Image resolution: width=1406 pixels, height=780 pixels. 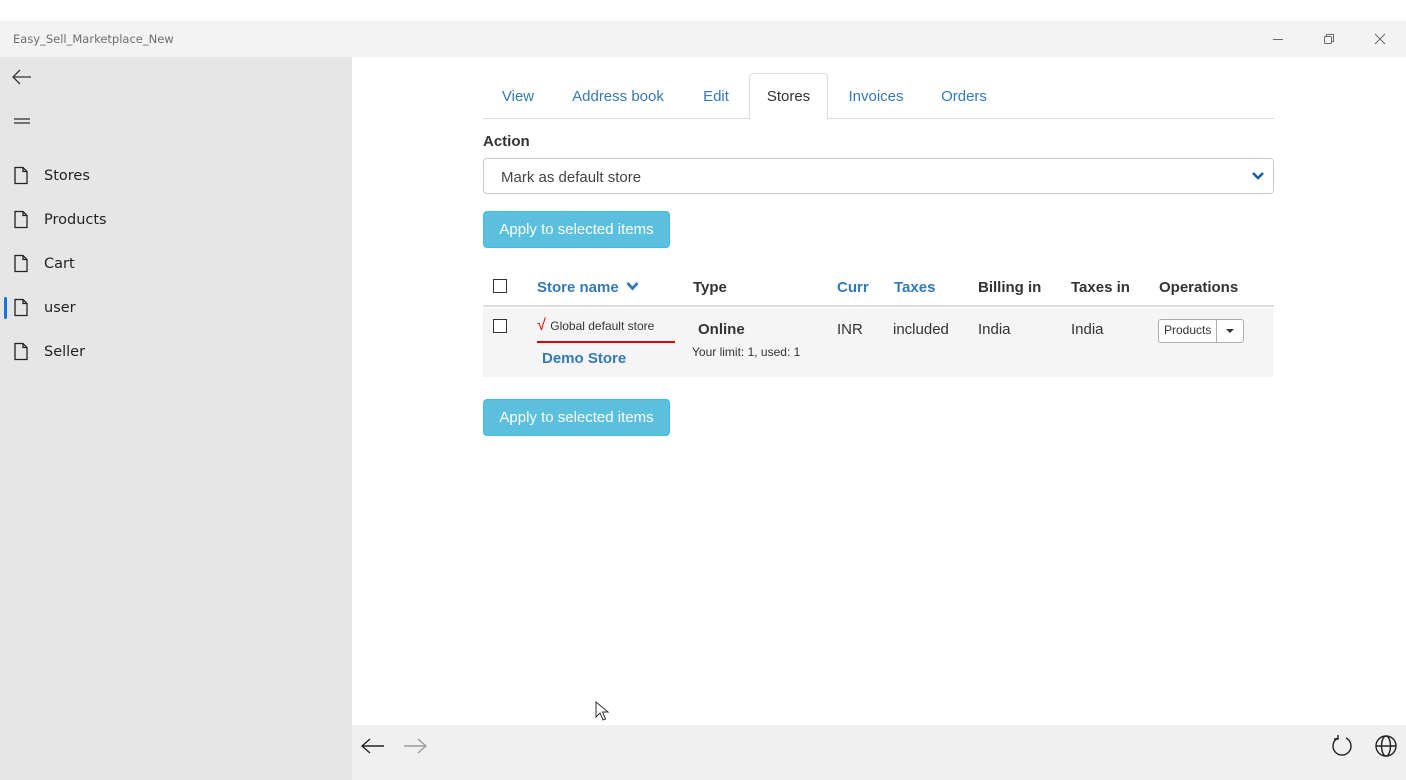 I want to click on app-title: Easy_Sell_Marketplace_New, so click(x=93, y=39).